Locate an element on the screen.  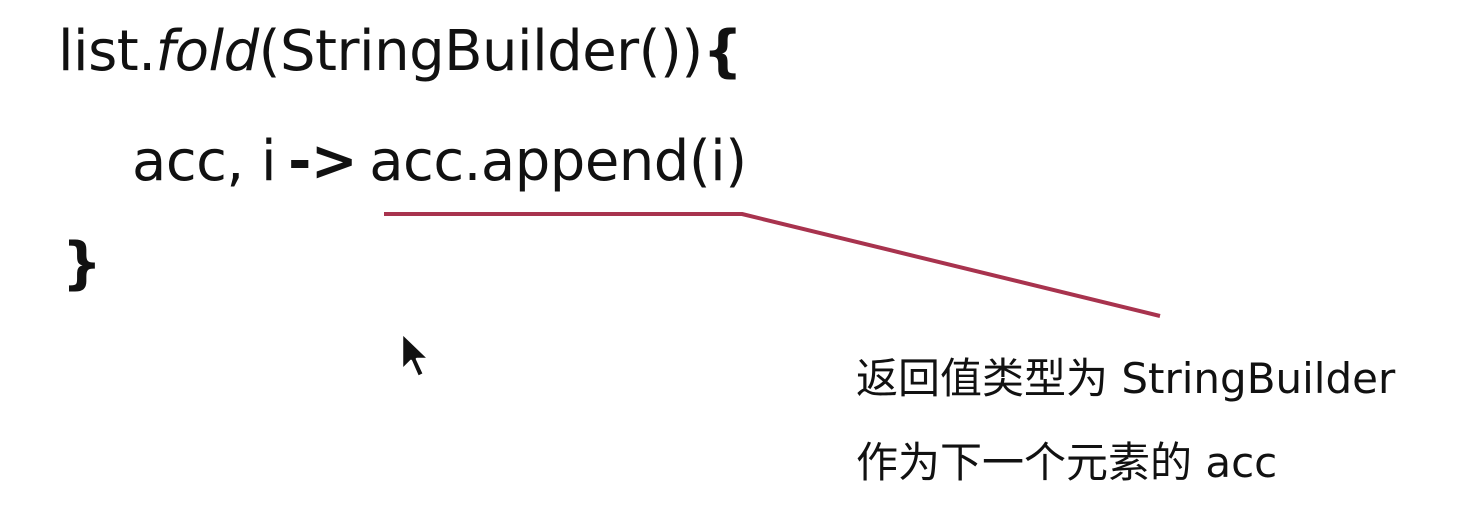
code-lambda-arrow: -> is located at coordinates (323, 161).